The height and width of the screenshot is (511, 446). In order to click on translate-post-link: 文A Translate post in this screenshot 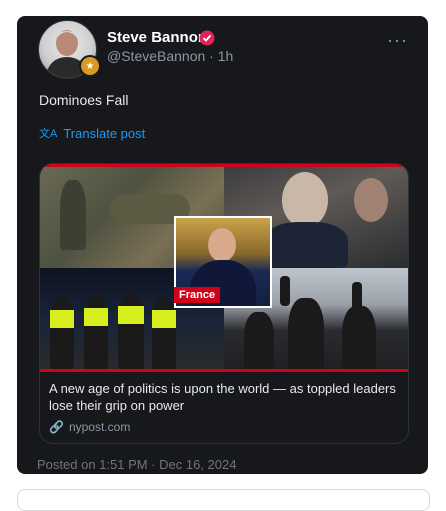, I will do `click(92, 133)`.